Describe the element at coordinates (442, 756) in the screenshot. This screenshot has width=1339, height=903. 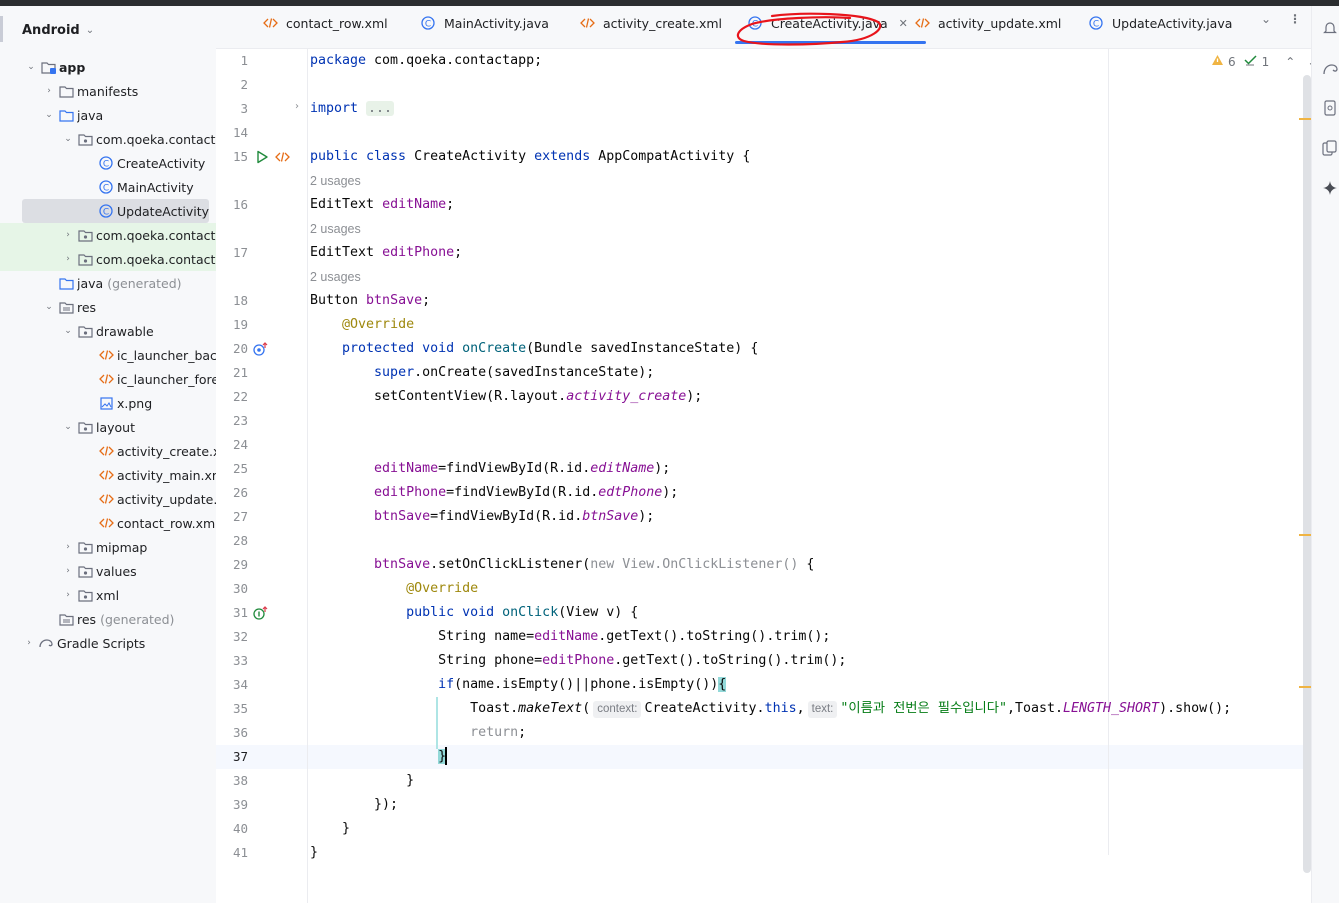
I see `code-line-current: }` at that location.